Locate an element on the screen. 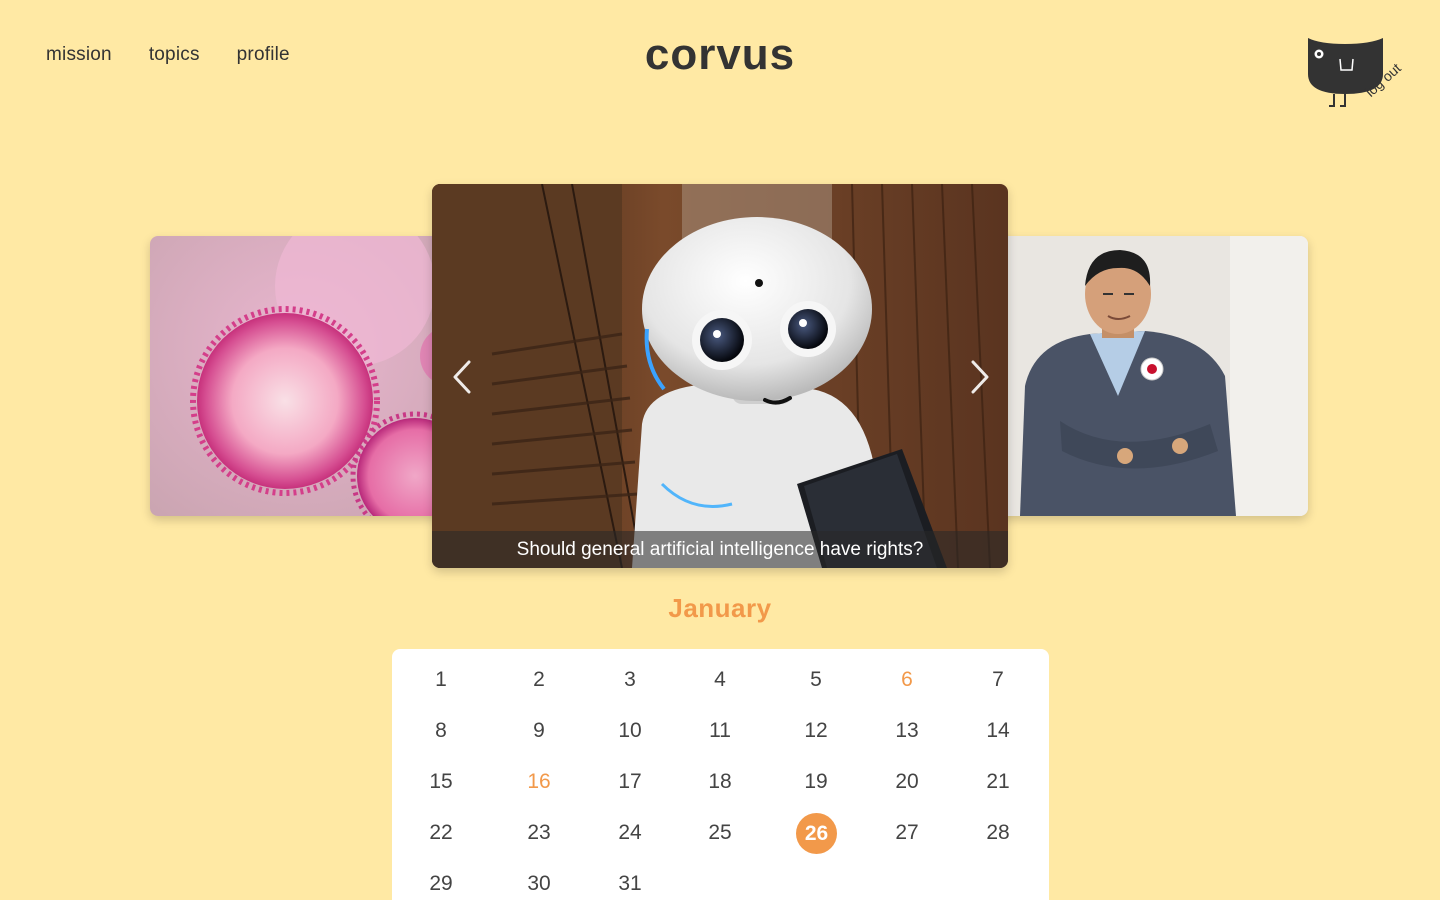 Image resolution: width=1440 pixels, height=900 pixels. calendar-day: 1 is located at coordinates (441, 680).